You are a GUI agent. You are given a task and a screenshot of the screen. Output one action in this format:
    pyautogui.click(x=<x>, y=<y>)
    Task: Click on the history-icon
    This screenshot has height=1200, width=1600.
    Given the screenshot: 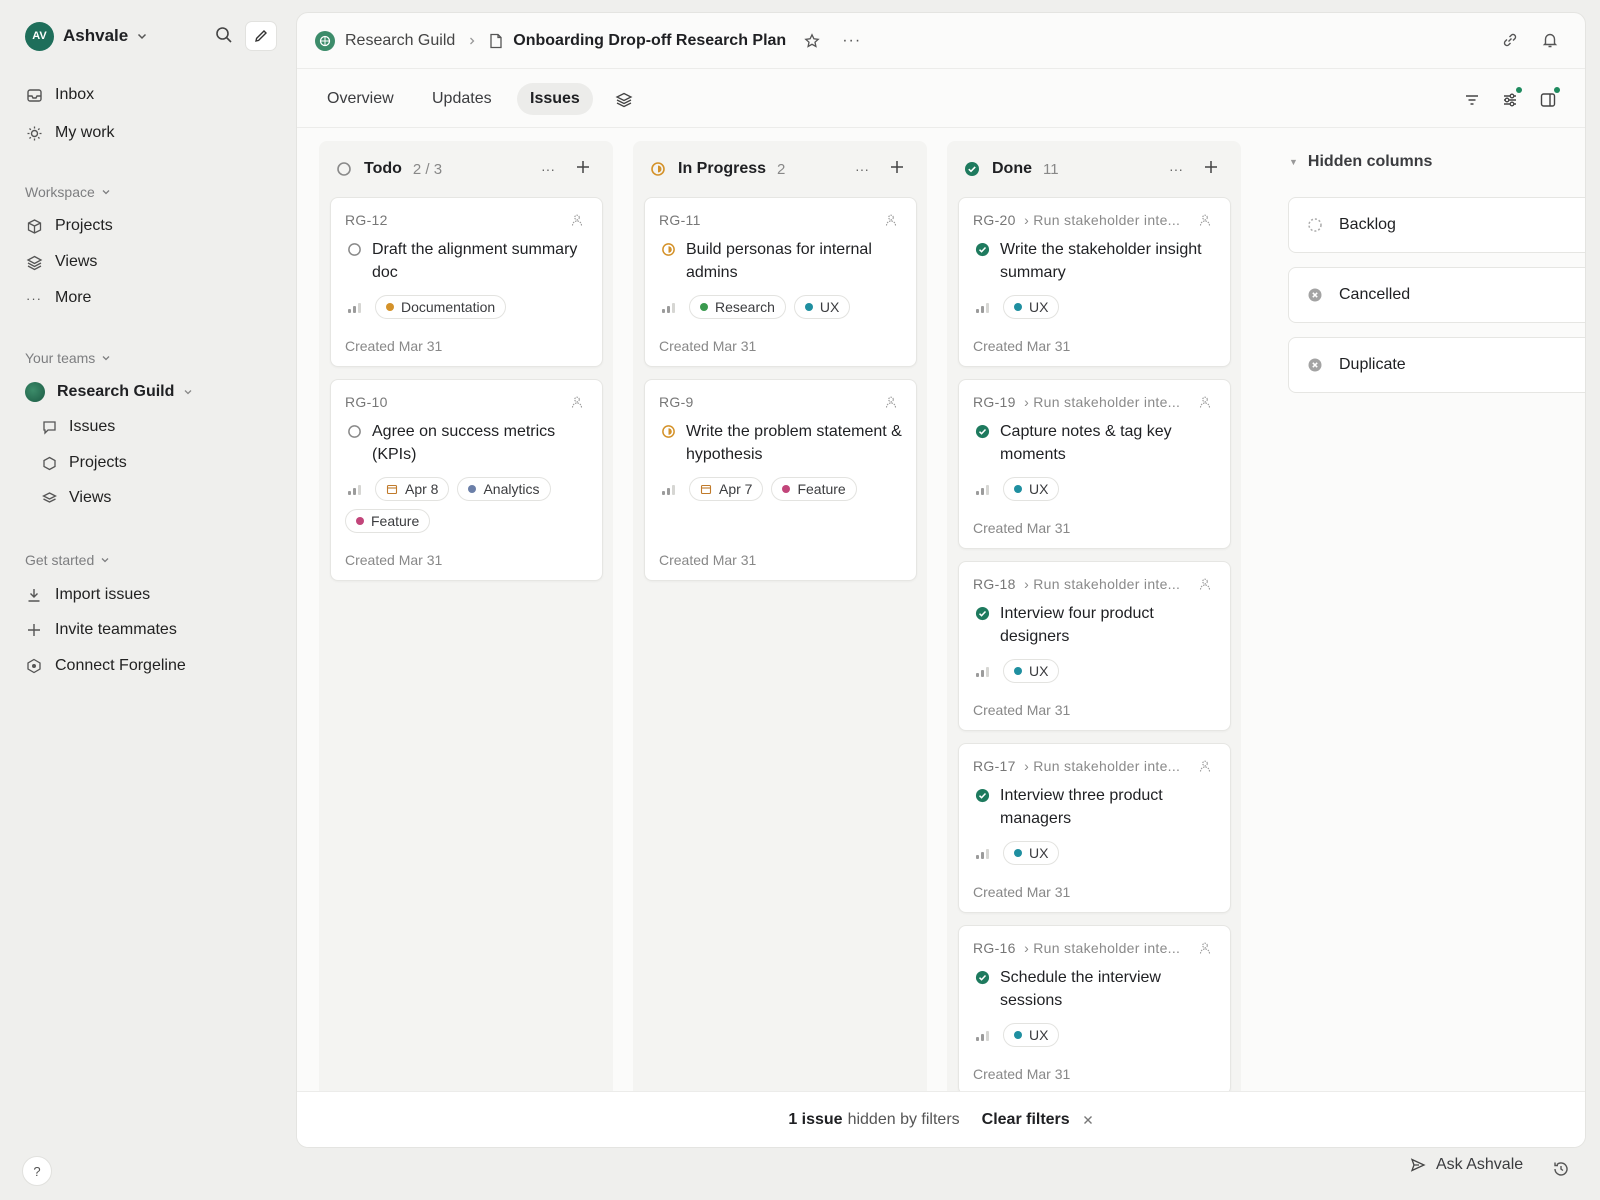 What is the action you would take?
    pyautogui.click(x=1561, y=1169)
    